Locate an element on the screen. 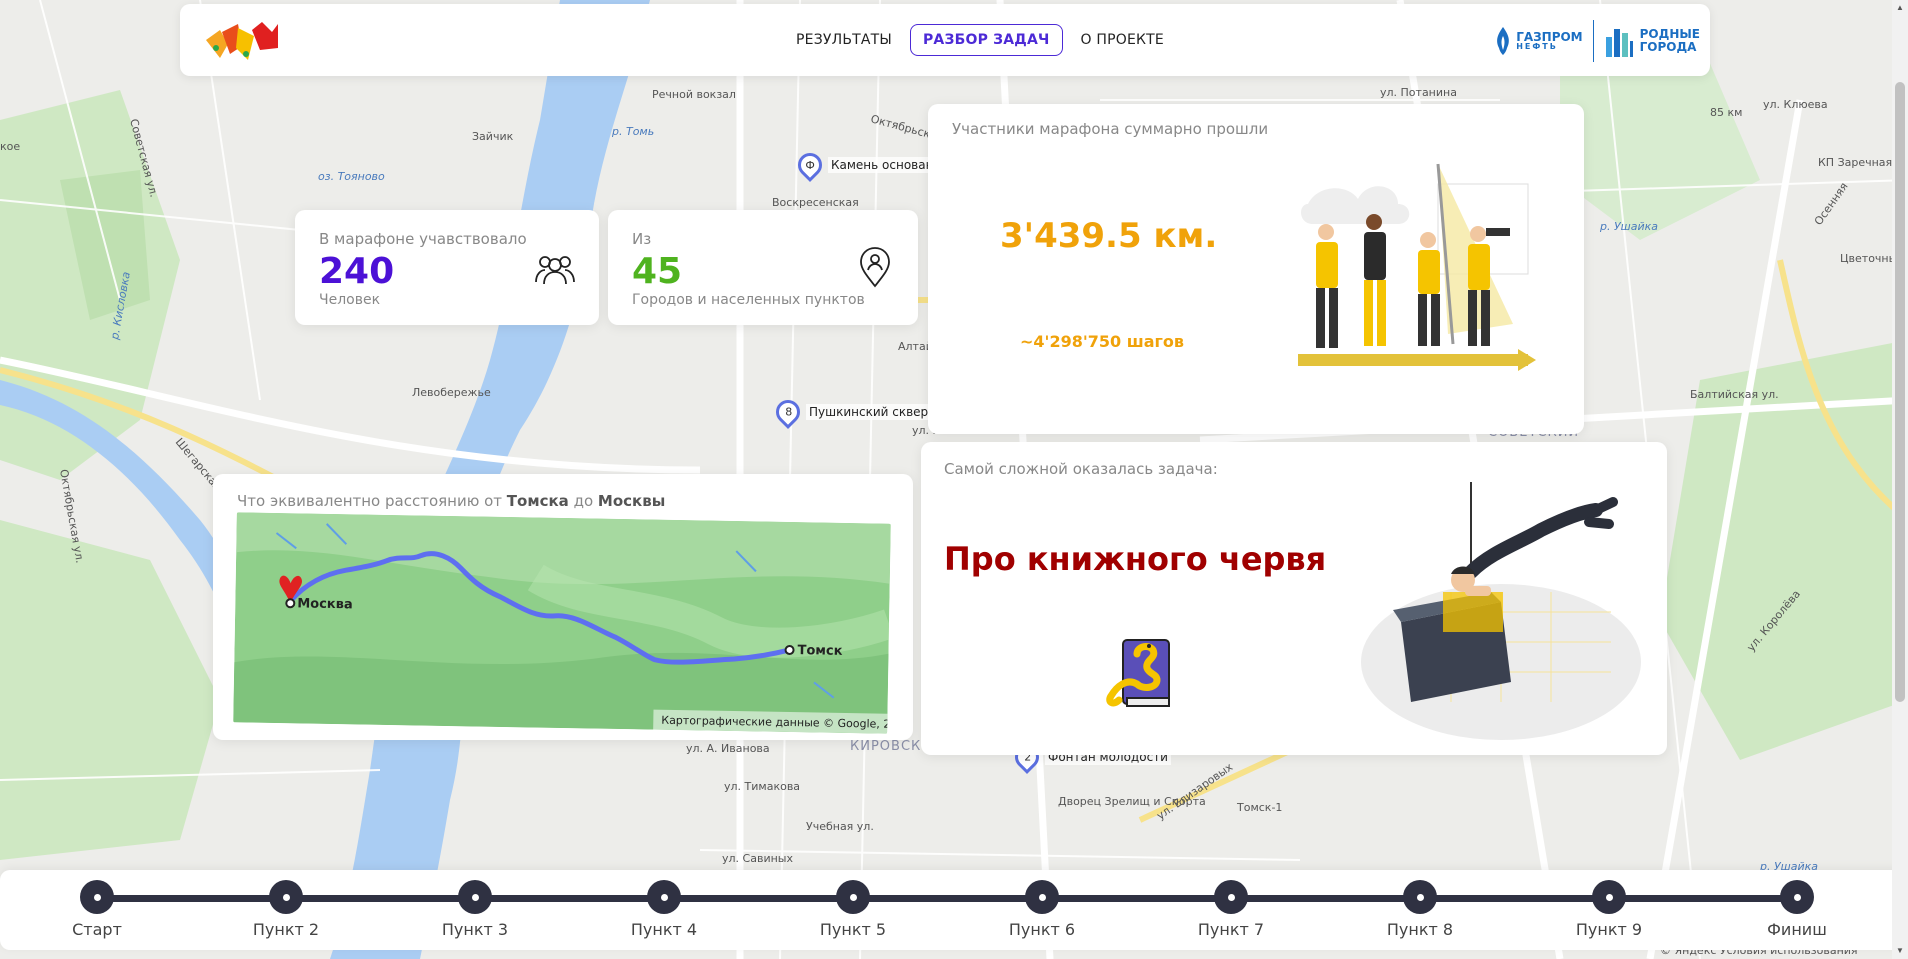  timeline-point-8: Пункт 8 is located at coordinates (1420, 909).